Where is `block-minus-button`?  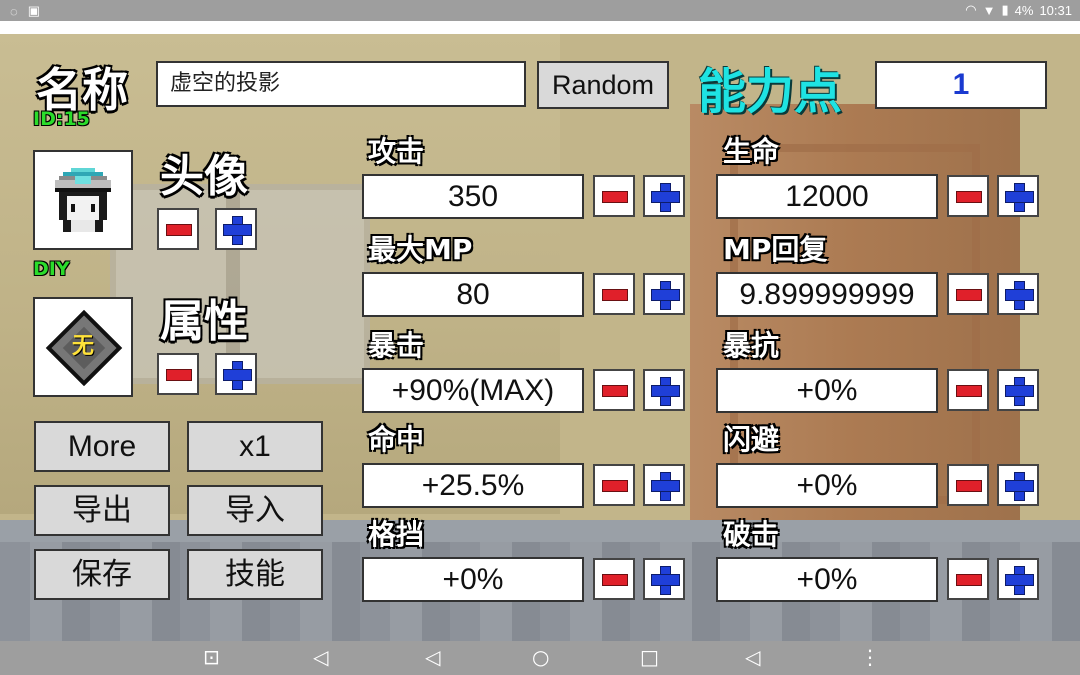
block-minus-button is located at coordinates (614, 579).